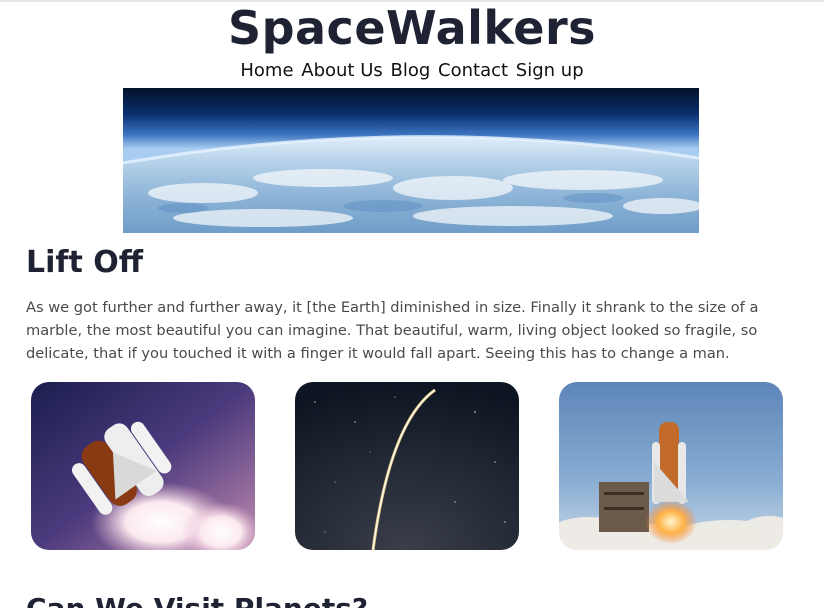 The height and width of the screenshot is (608, 824). Describe the element at coordinates (473, 70) in the screenshot. I see `nav-contact-link: Contact` at that location.